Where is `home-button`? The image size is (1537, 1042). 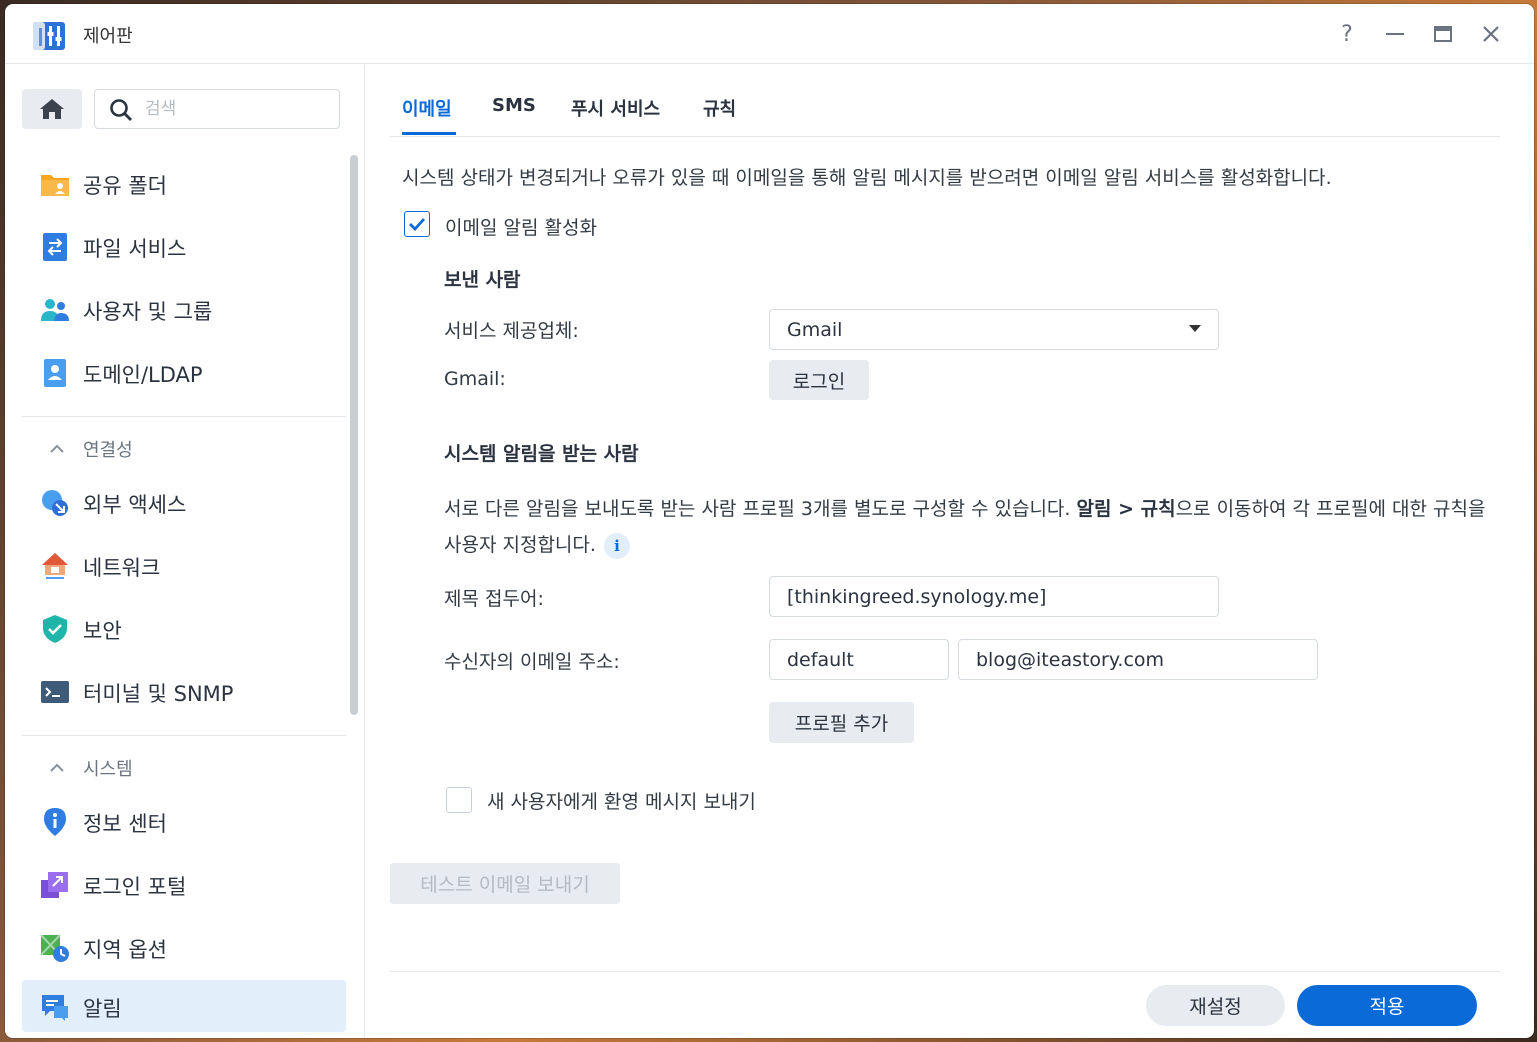 home-button is located at coordinates (52, 109).